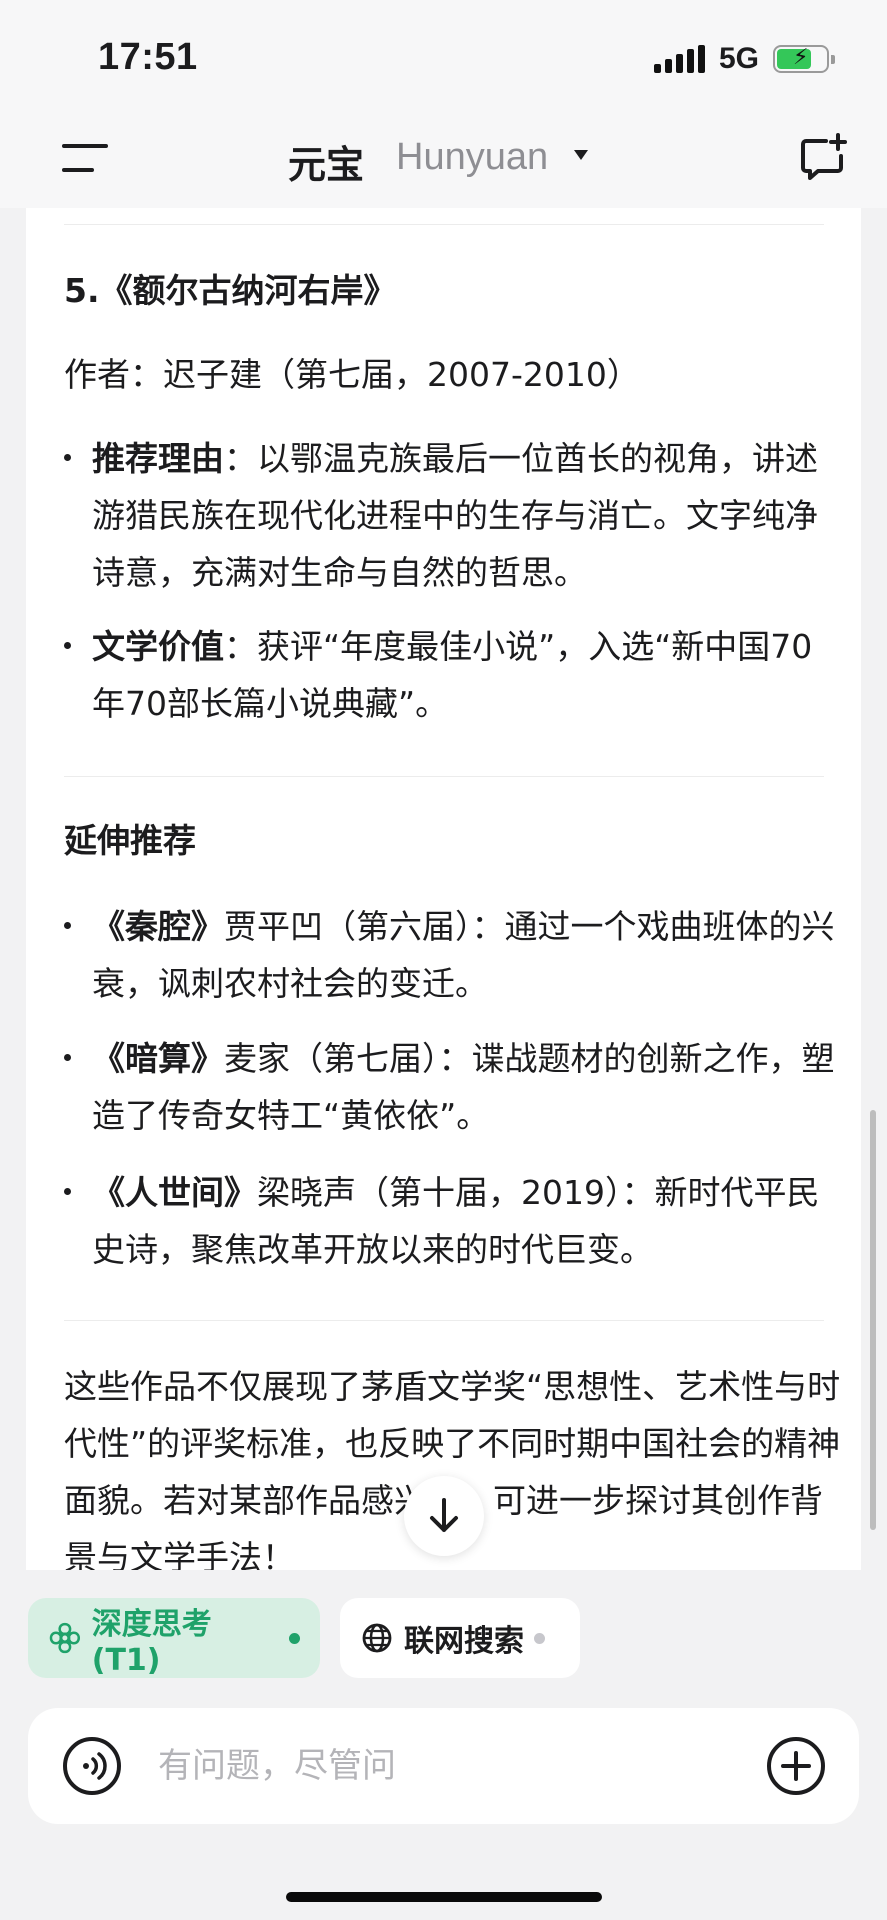 The height and width of the screenshot is (1920, 887). Describe the element at coordinates (454, 675) in the screenshot. I see `list-item: 文学价值：获评“年度最佳小说”，入选“新中国70年70部长篇小说典藏”。` at that location.